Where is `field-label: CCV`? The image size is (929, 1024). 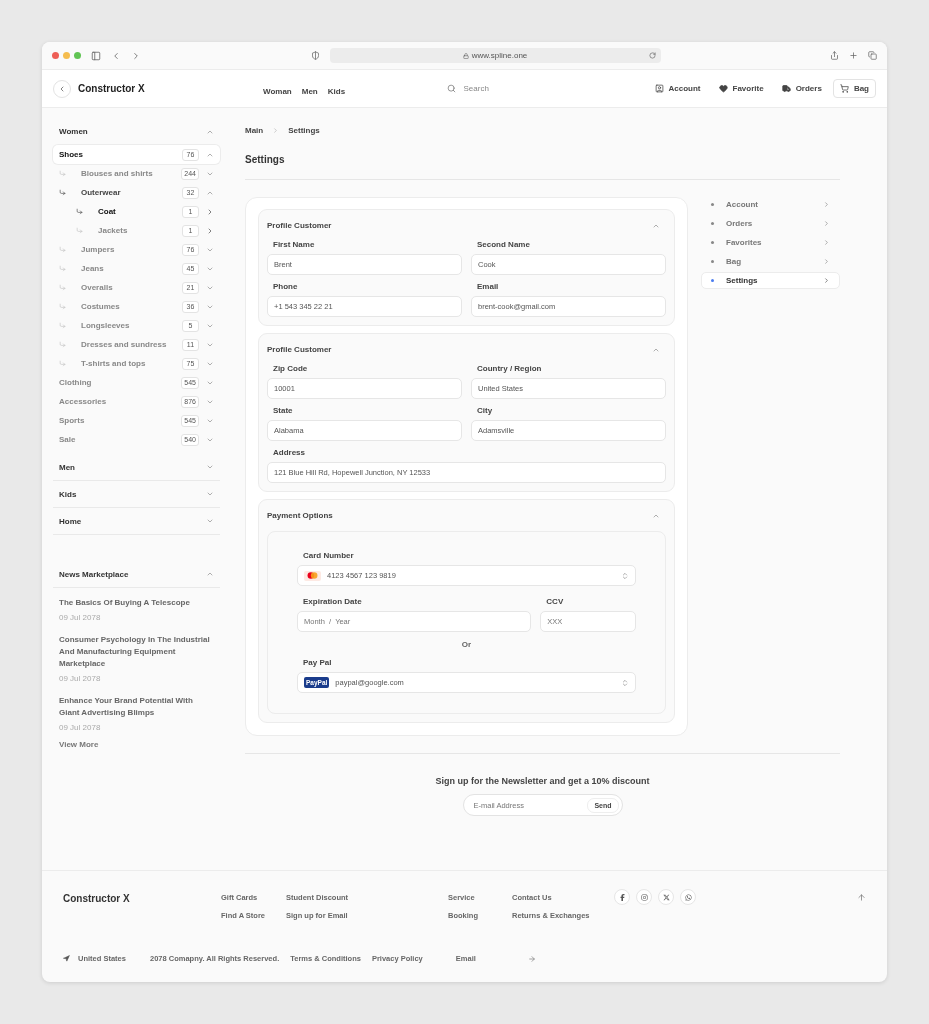 field-label: CCV is located at coordinates (555, 601).